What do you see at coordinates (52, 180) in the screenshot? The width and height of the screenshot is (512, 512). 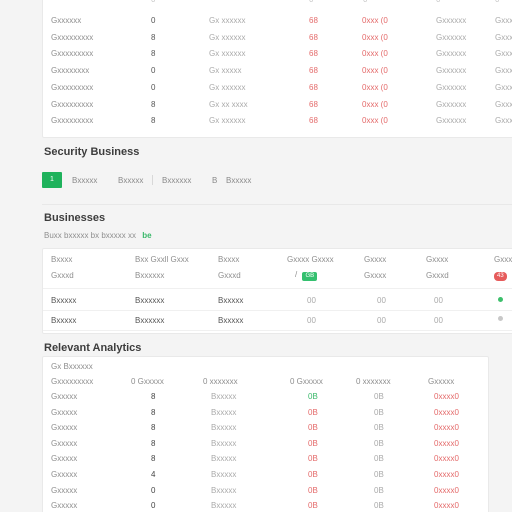 I see `filter-active-button: 1` at bounding box center [52, 180].